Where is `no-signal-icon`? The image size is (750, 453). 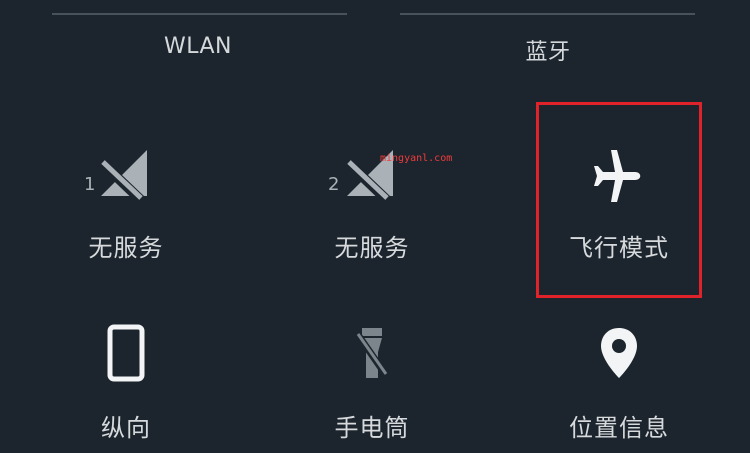 no-signal-icon is located at coordinates (120, 177).